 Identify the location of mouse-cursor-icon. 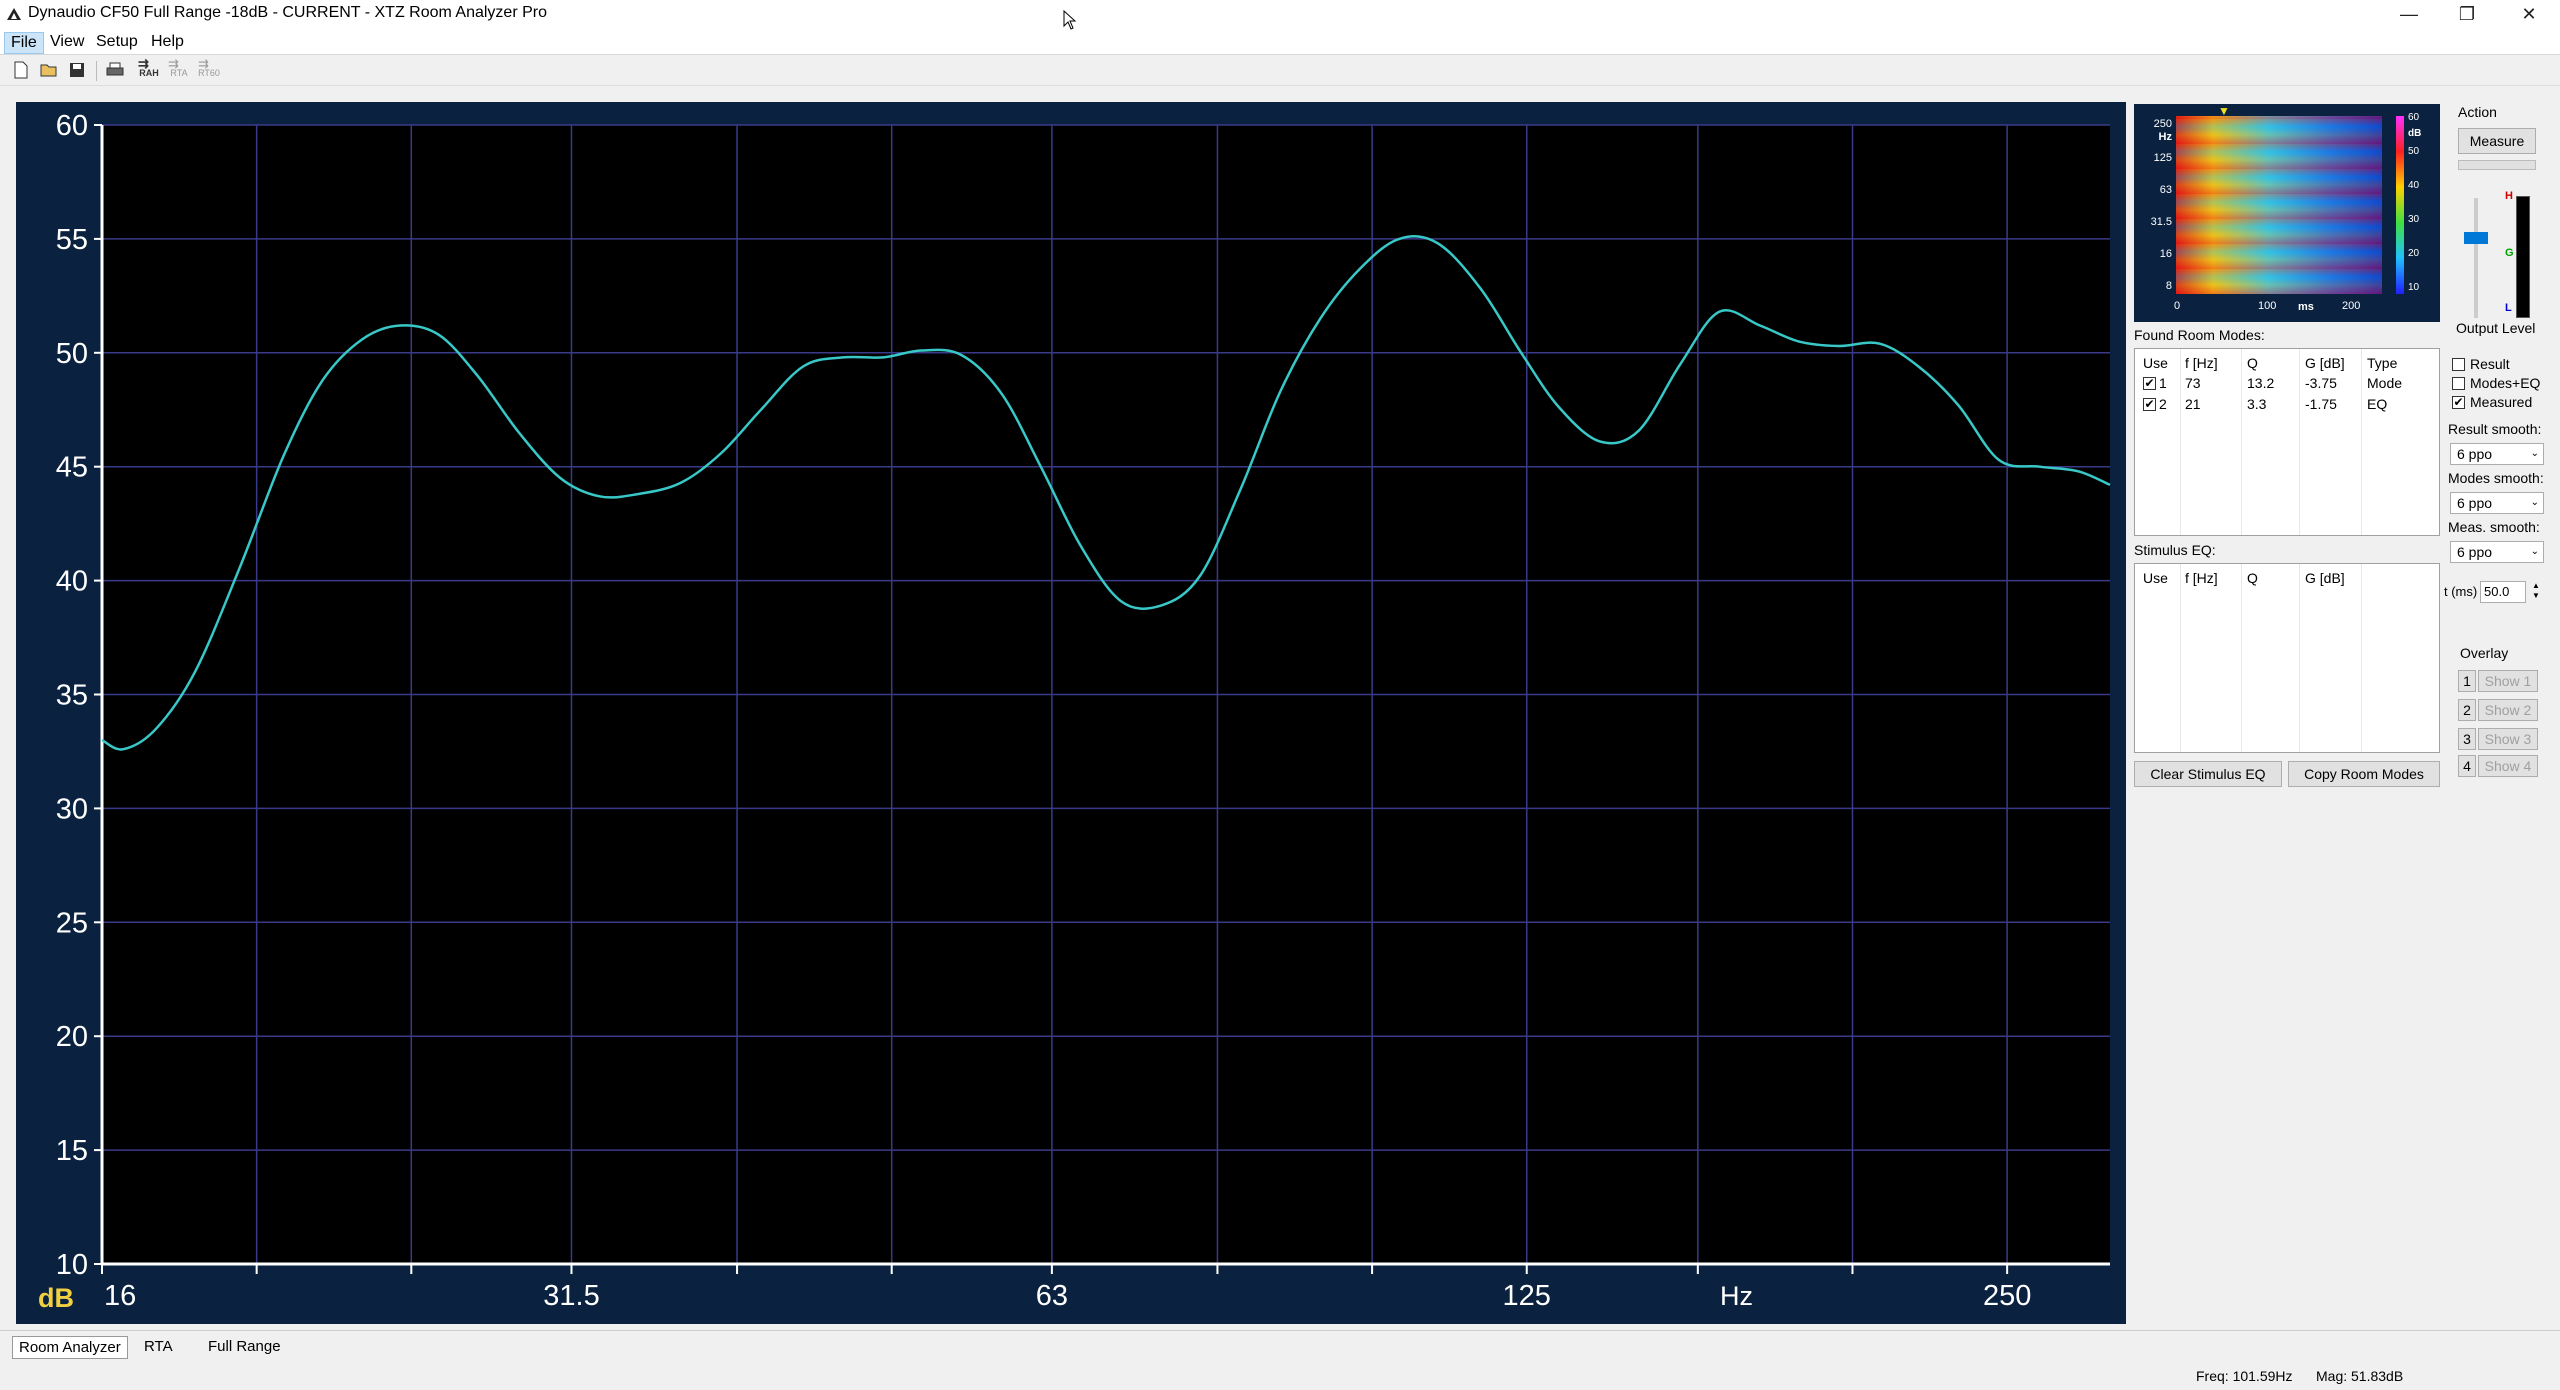
(1070, 20).